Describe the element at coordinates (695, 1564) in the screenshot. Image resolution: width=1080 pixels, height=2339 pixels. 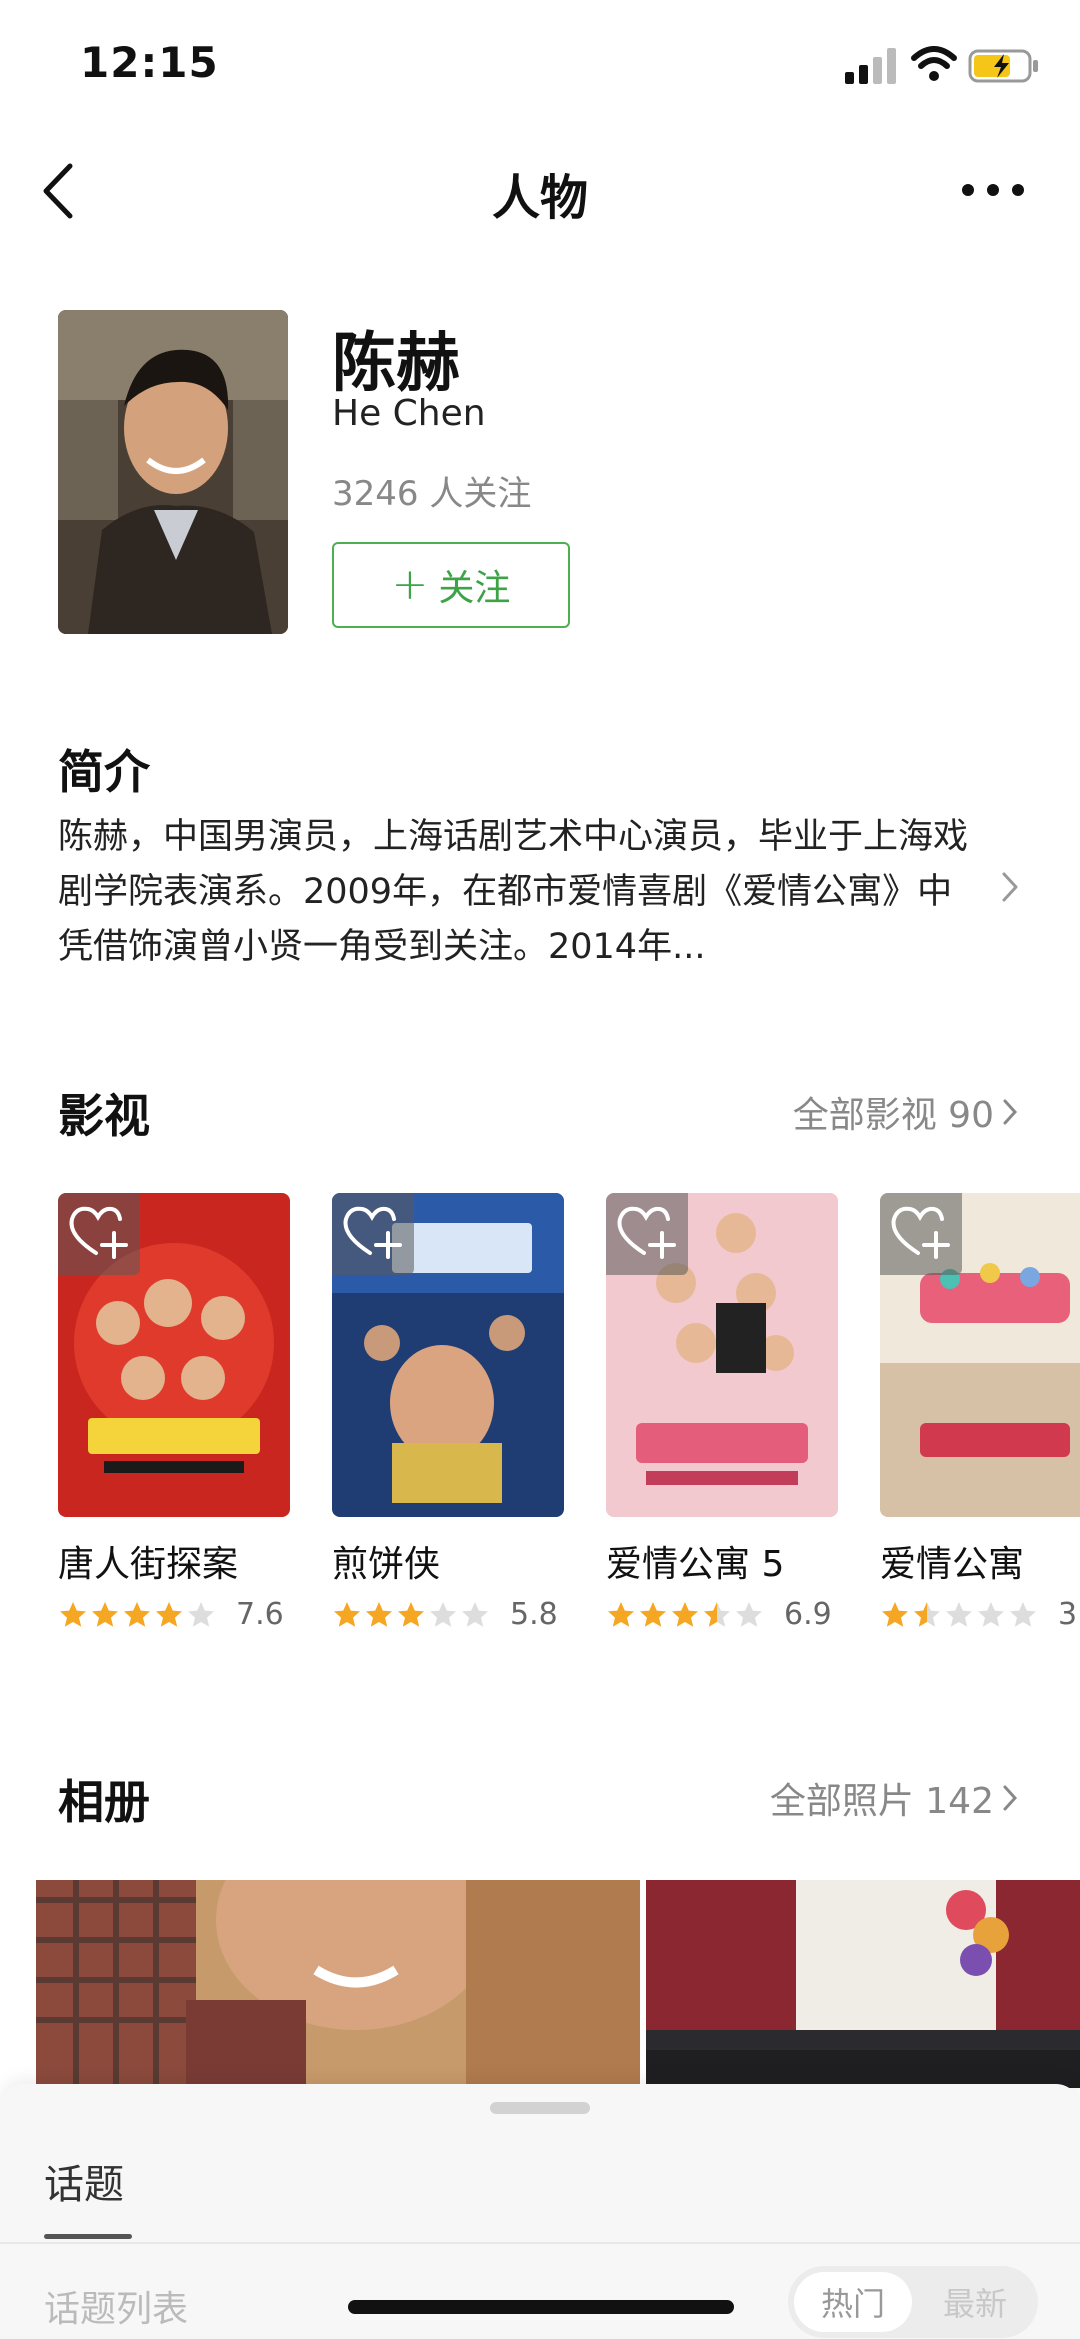
I see `film-title: 爱情公寓 5` at that location.